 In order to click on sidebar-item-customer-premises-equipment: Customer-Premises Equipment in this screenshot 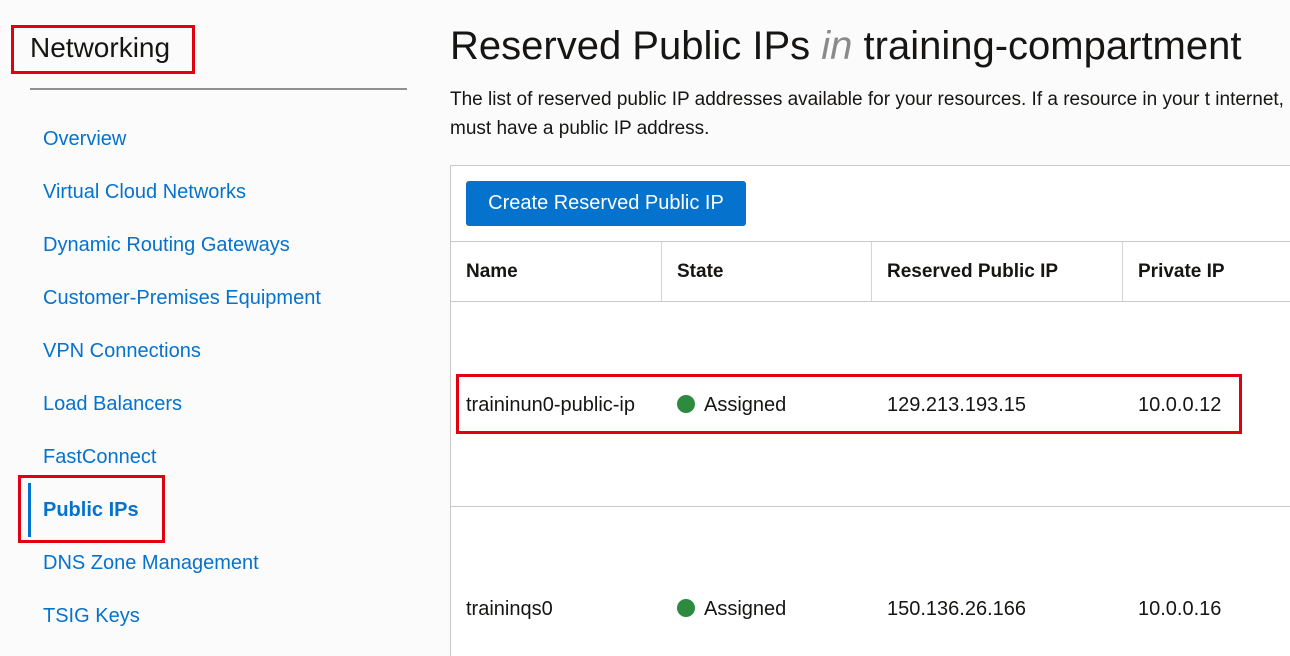, I will do `click(182, 298)`.